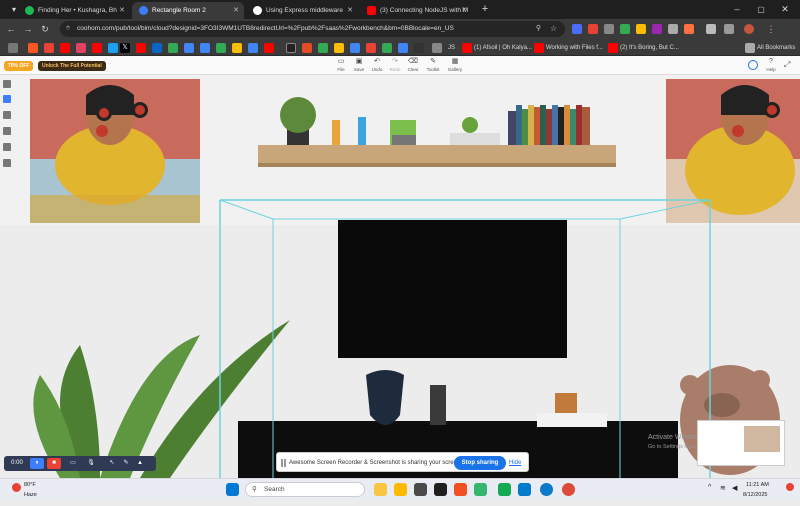  Describe the element at coordinates (7, 147) in the screenshot. I see `grid-icon` at that location.